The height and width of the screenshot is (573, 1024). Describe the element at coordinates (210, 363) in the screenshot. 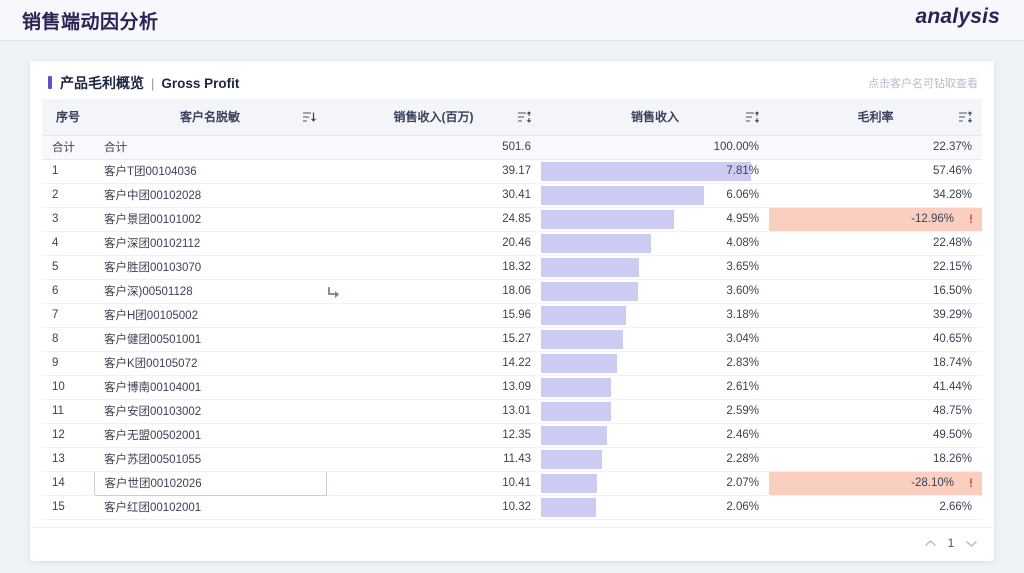

I see `cell-customer-name: 客户K团00105072` at that location.